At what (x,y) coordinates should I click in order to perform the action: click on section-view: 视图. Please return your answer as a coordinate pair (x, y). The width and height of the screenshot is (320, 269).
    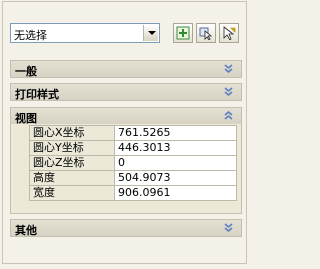
    Looking at the image, I should click on (126, 116).